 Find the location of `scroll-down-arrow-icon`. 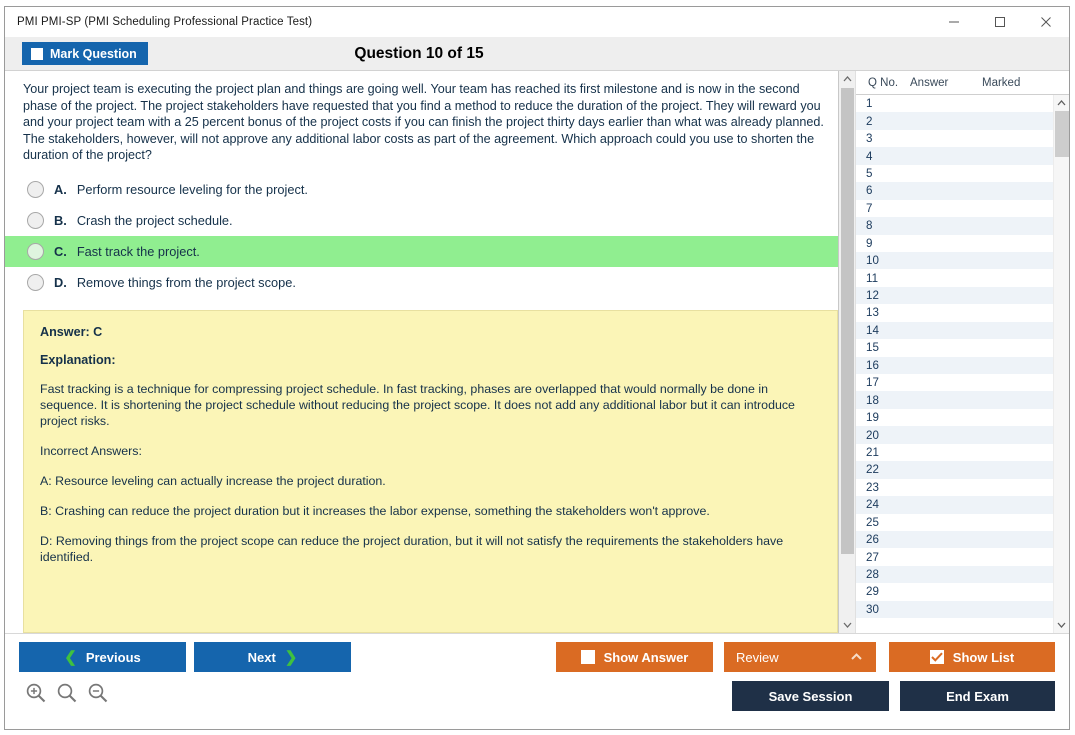

scroll-down-arrow-icon is located at coordinates (847, 625).